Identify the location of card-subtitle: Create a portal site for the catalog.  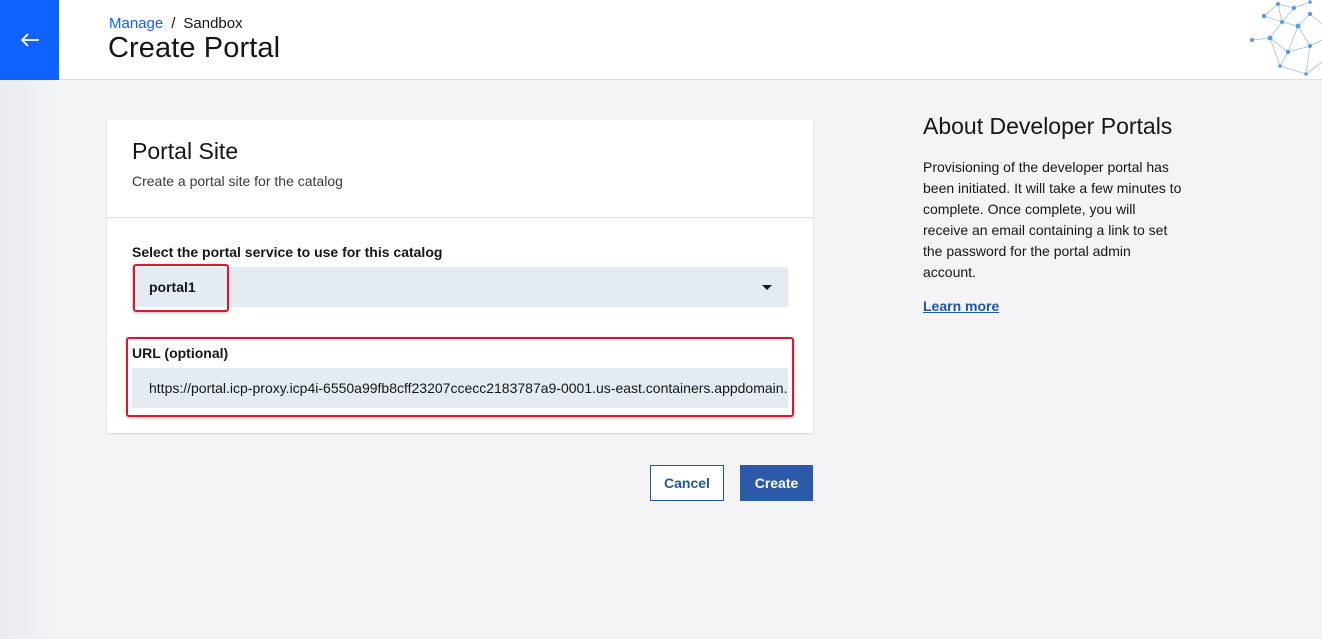
(237, 181).